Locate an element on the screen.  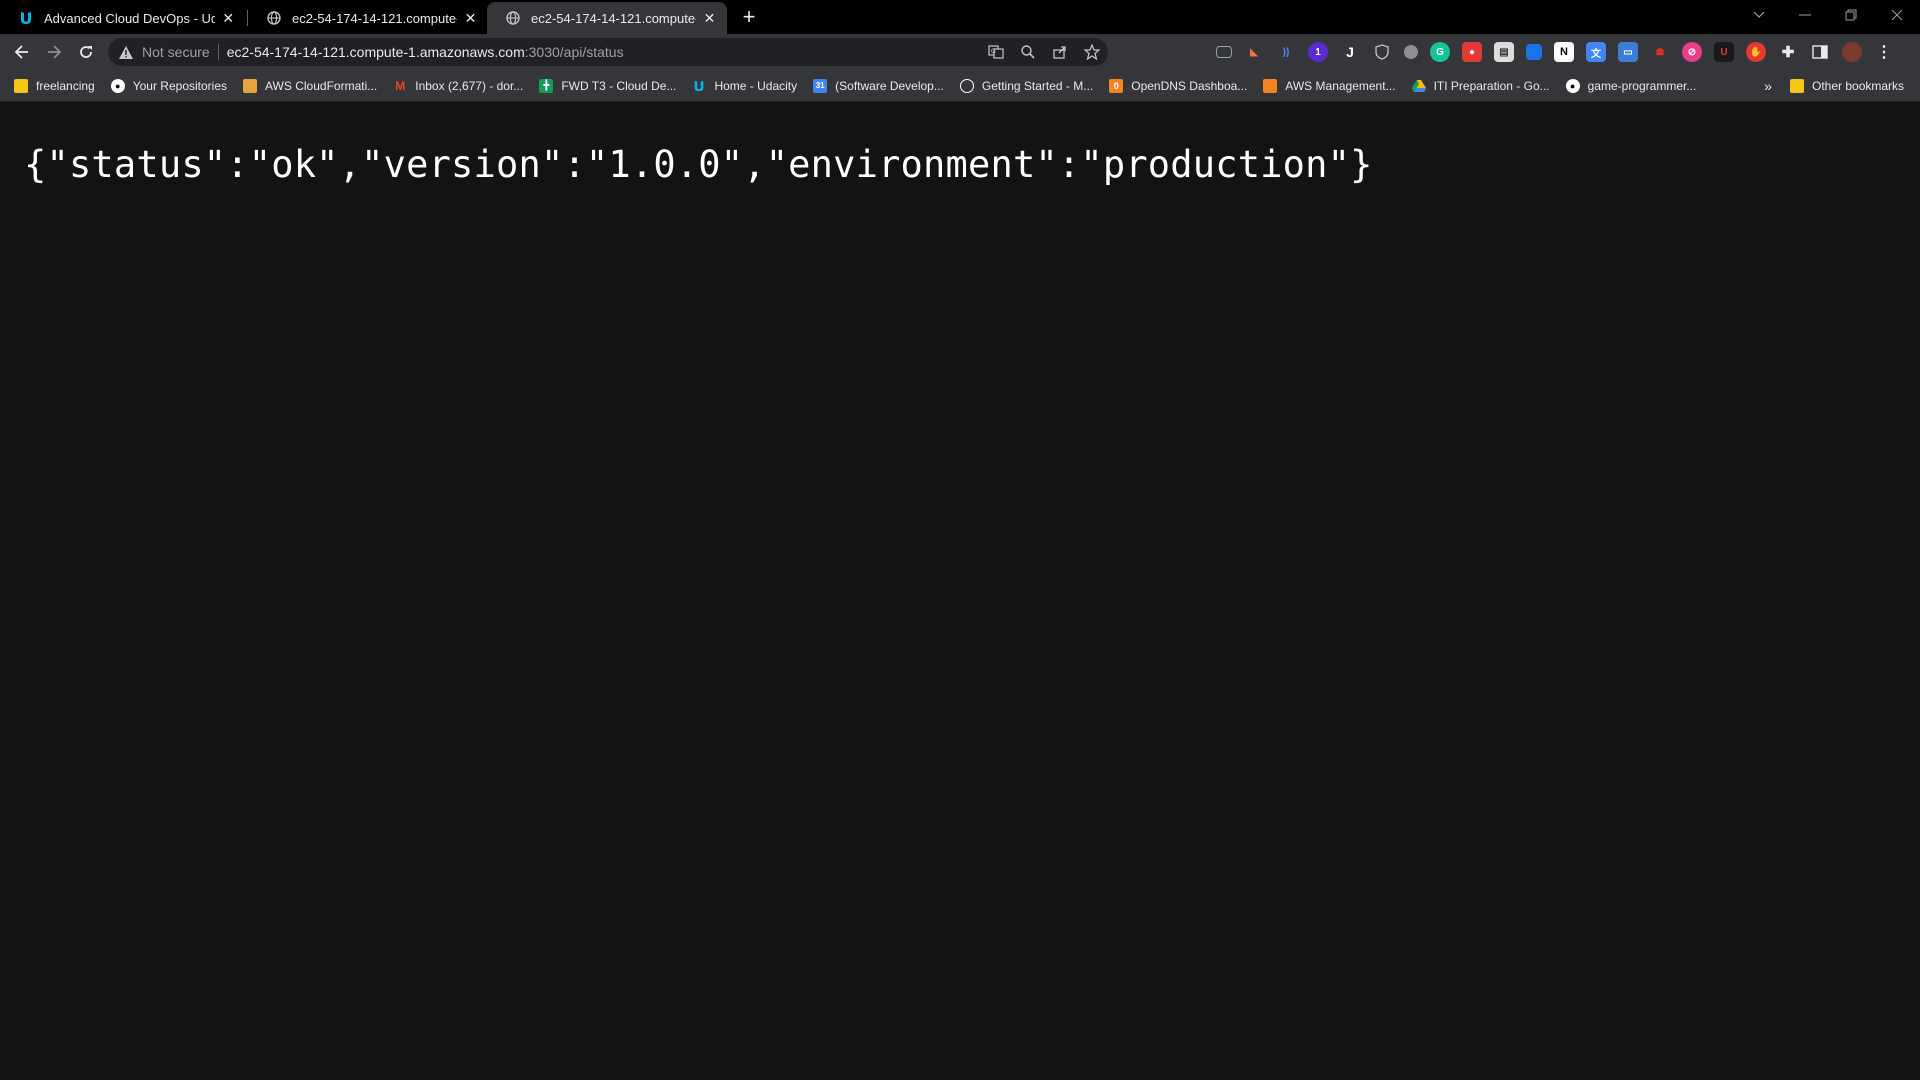
circle-arrow-icon is located at coordinates (966, 85).